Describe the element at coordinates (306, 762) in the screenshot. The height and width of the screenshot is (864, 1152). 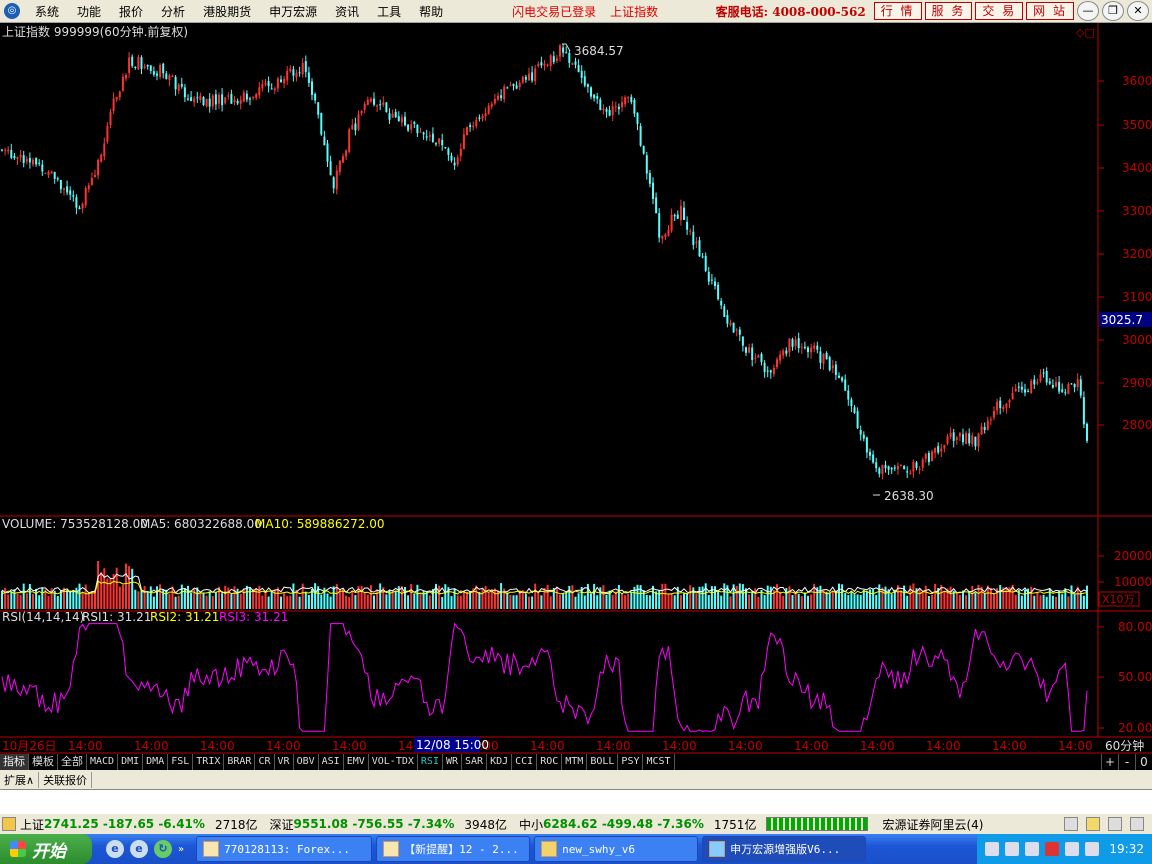
I see `tab-obv: OBV` at that location.